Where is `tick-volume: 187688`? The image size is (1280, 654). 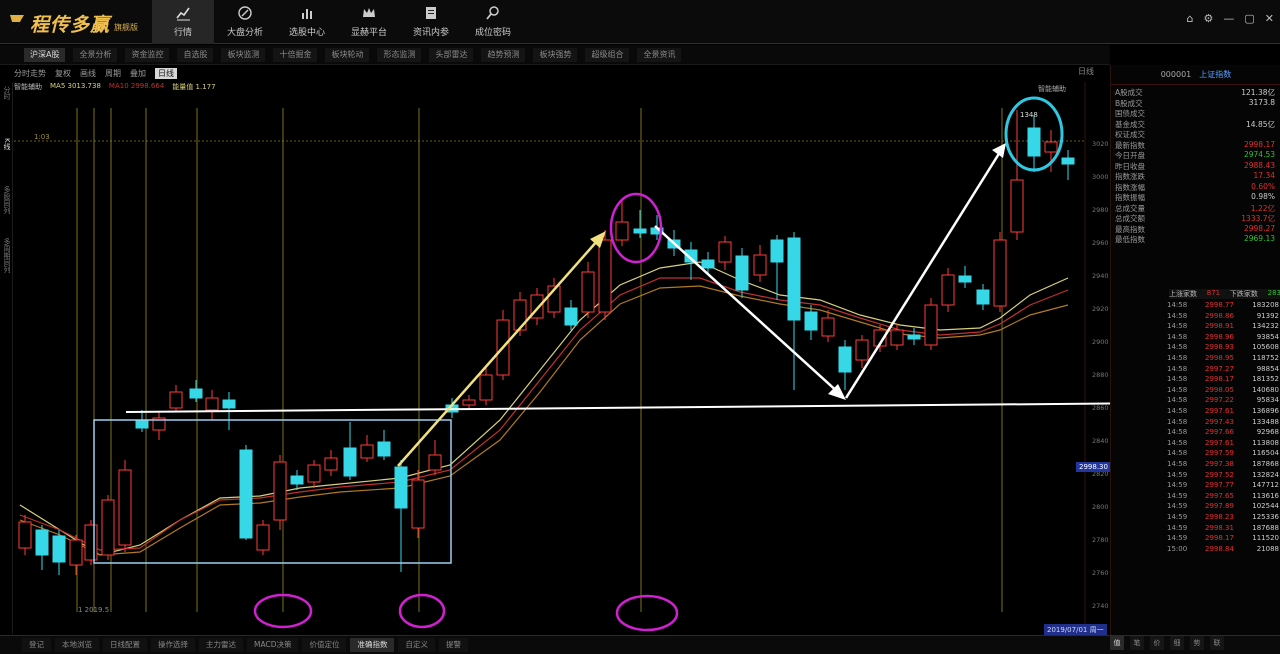
tick-volume: 187688 is located at coordinates (1265, 527).